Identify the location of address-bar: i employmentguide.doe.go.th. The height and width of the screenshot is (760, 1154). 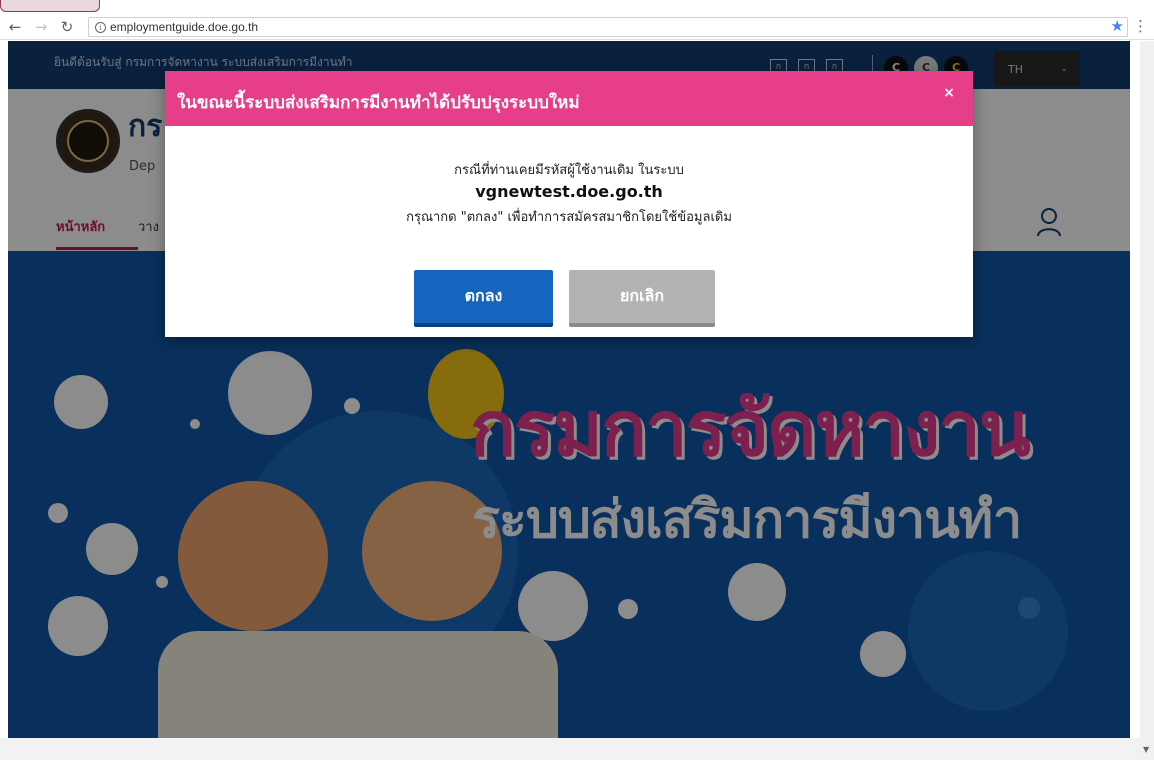
(608, 27).